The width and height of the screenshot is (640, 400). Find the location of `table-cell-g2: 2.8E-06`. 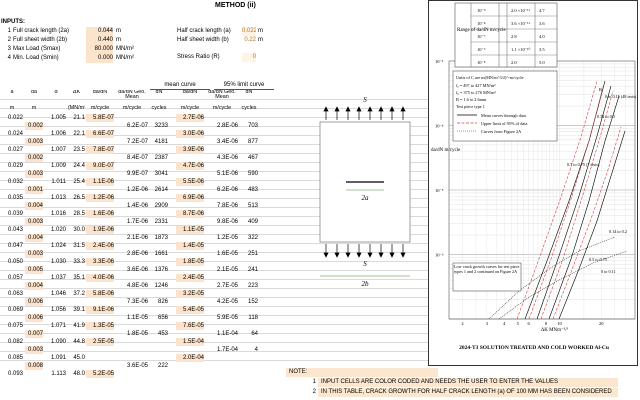

table-cell-g2: 2.8E-06 is located at coordinates (227, 126).